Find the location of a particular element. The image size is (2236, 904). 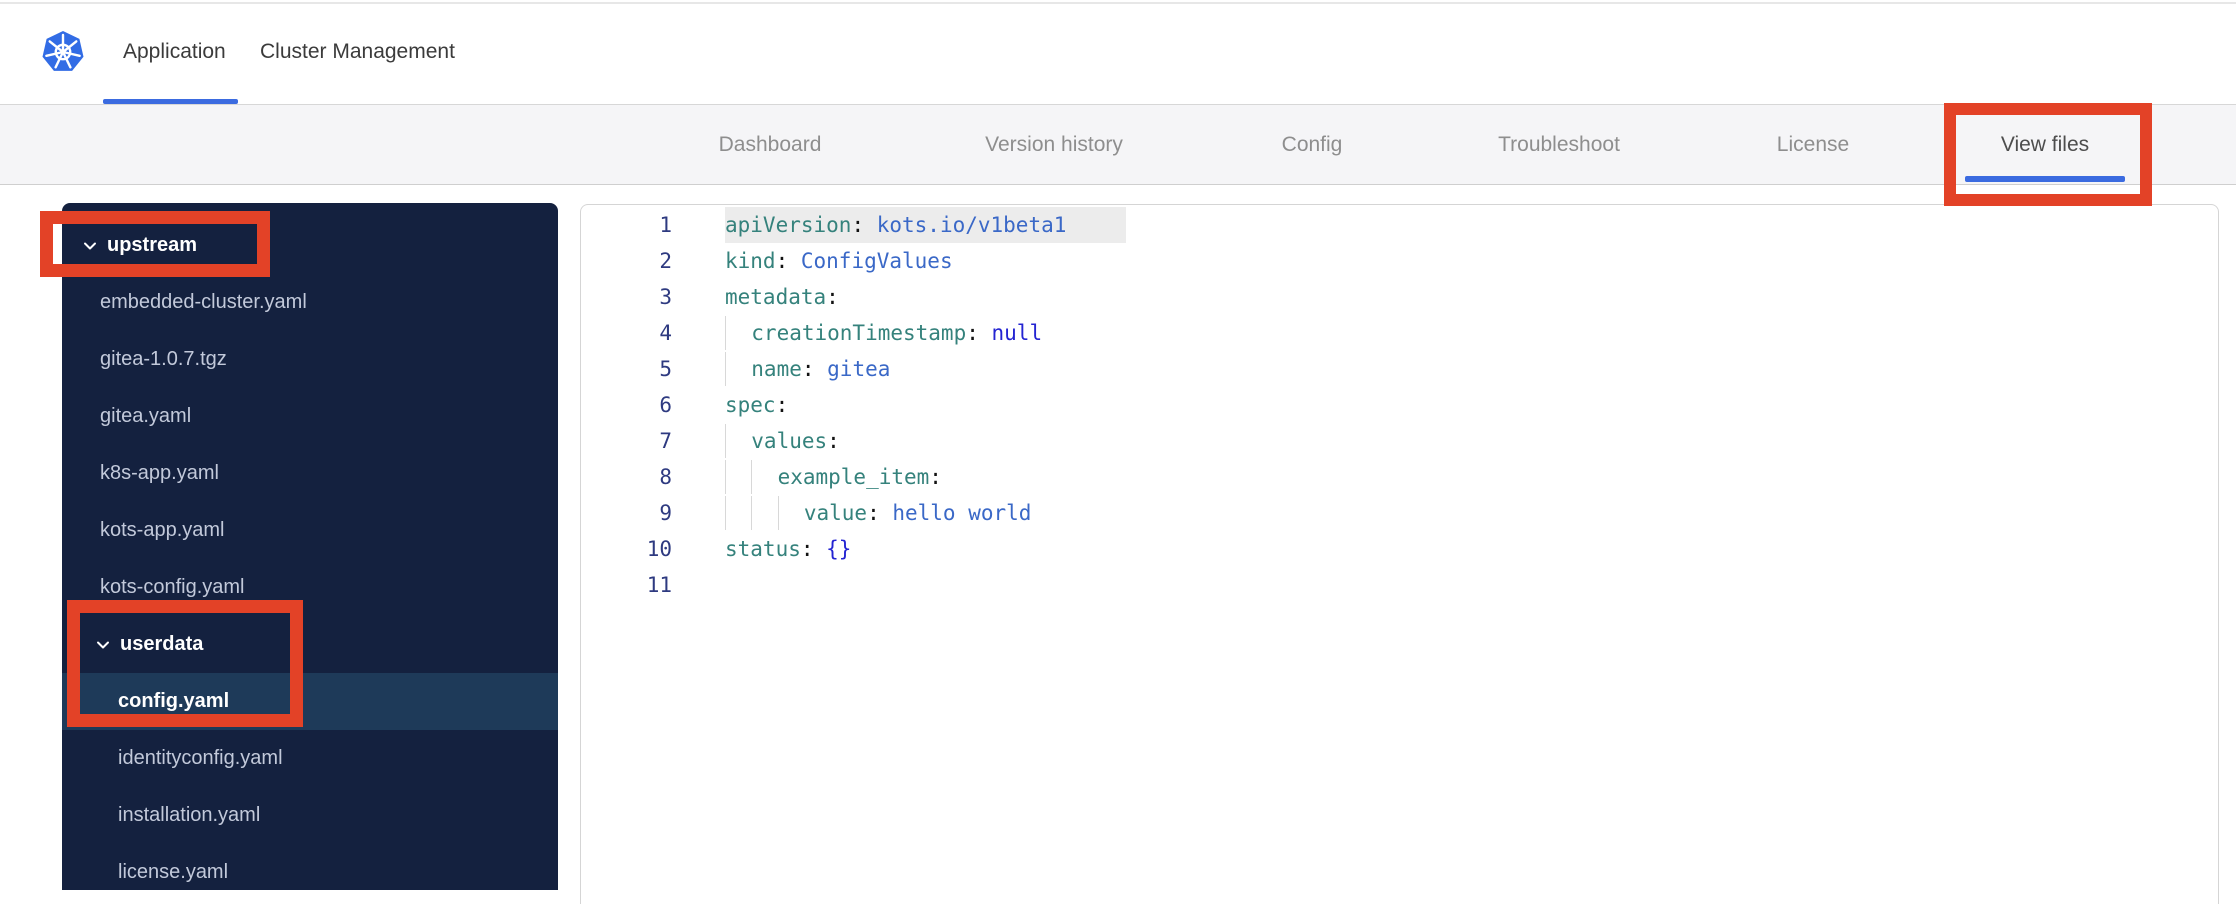

token-constant: {} is located at coordinates (839, 549).